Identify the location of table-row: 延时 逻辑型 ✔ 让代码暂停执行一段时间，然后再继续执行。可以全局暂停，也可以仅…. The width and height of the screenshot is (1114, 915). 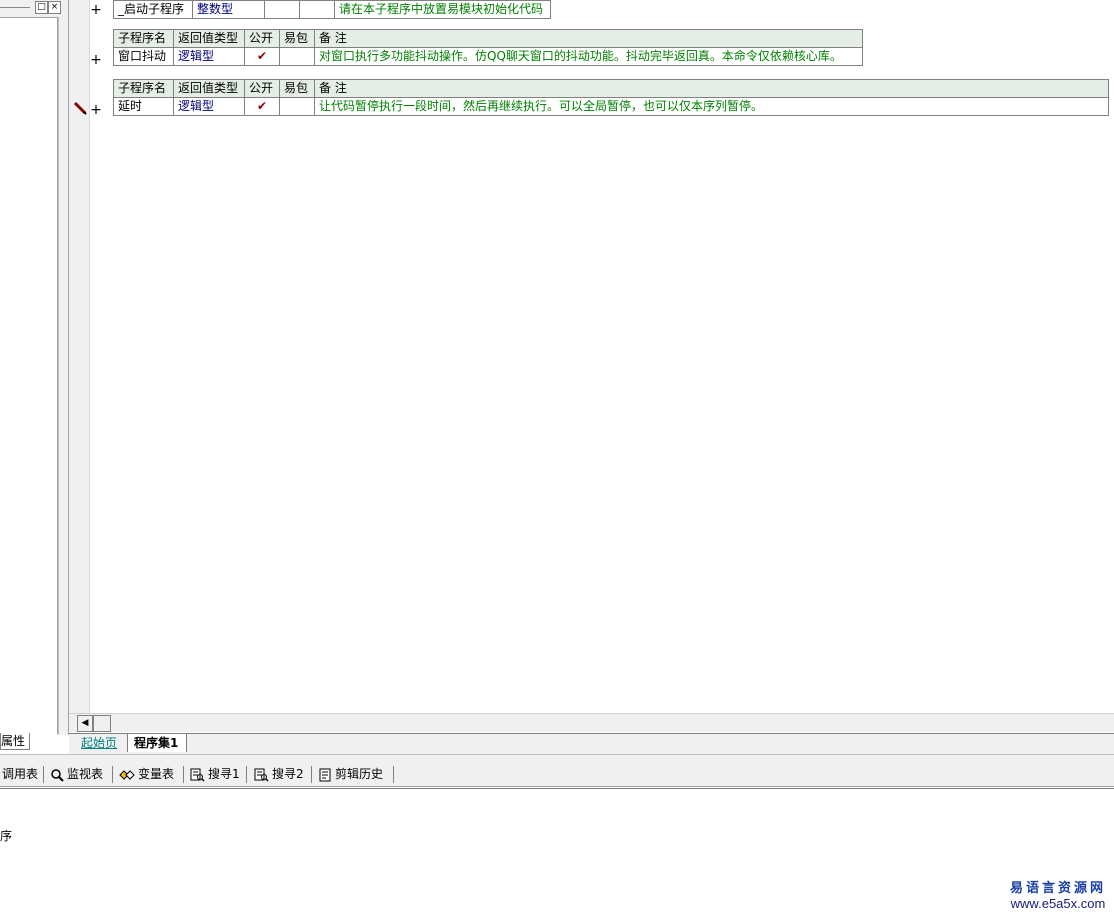
(611, 106).